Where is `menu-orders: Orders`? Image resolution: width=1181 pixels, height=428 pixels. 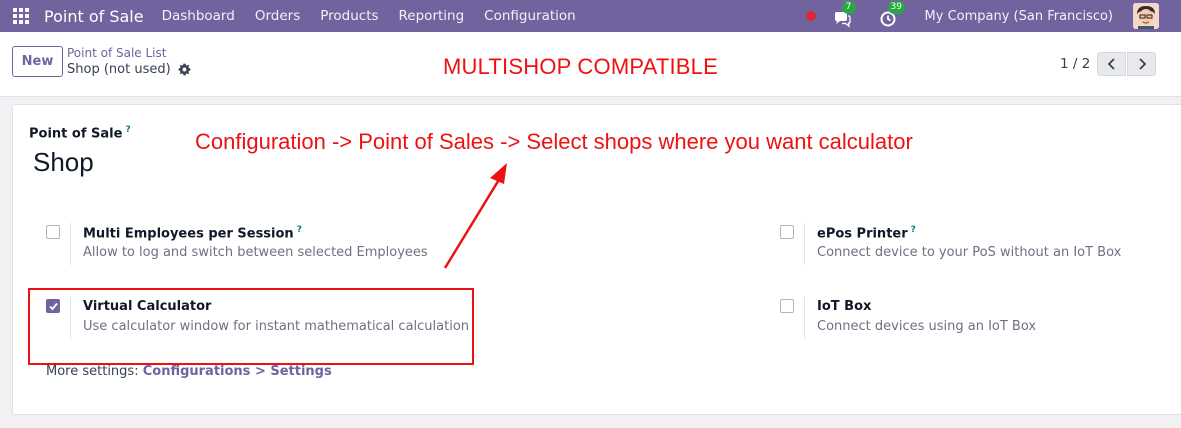 menu-orders: Orders is located at coordinates (277, 16).